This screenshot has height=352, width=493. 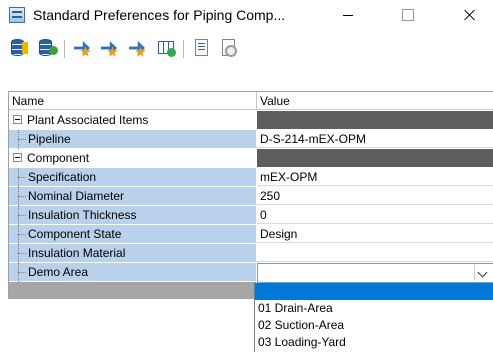 What do you see at coordinates (375, 196) in the screenshot?
I see `property-value: 250` at bounding box center [375, 196].